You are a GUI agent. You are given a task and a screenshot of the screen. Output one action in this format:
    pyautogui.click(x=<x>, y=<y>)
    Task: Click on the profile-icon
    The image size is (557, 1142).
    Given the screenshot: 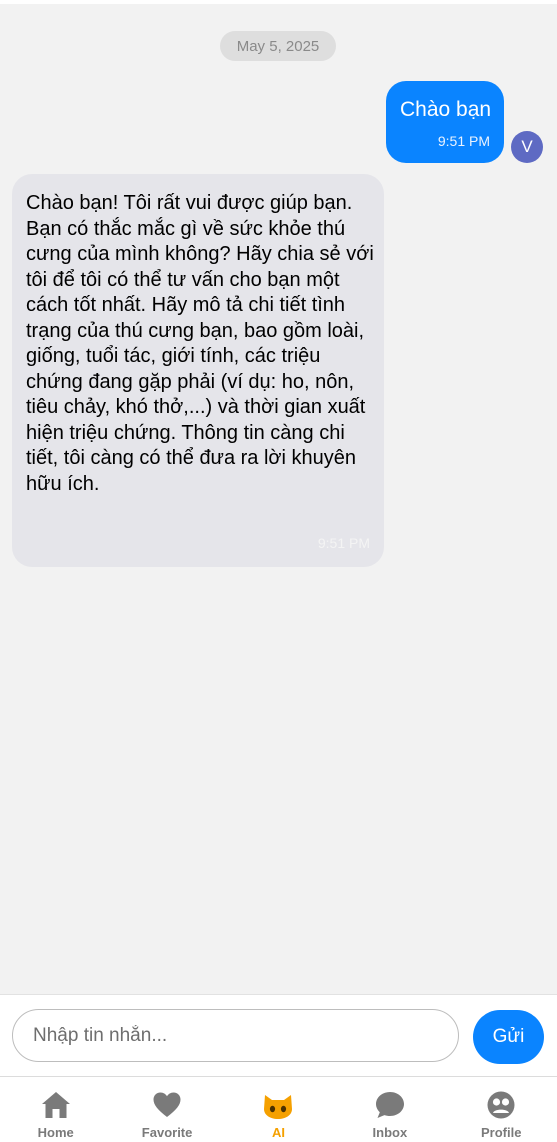 What is the action you would take?
    pyautogui.click(x=501, y=1105)
    